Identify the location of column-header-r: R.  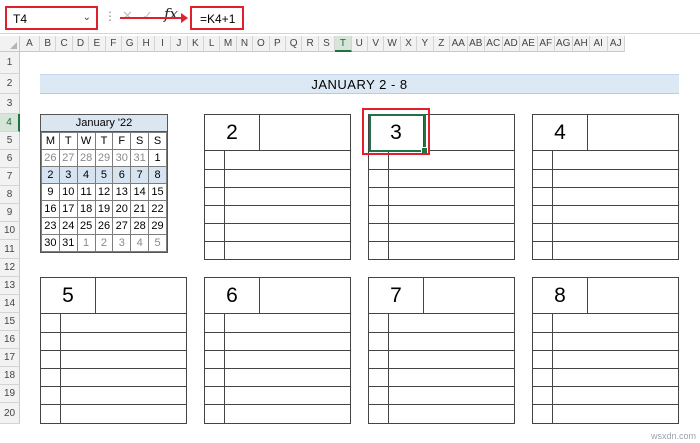
(310, 44).